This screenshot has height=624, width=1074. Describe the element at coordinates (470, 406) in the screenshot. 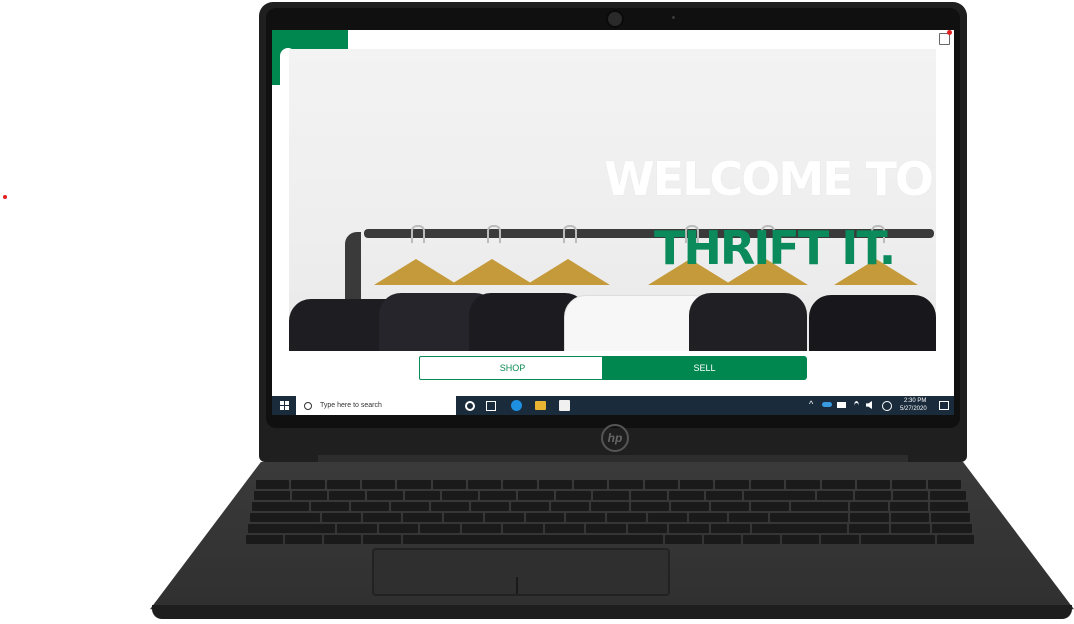

I see `task-view-icon` at that location.